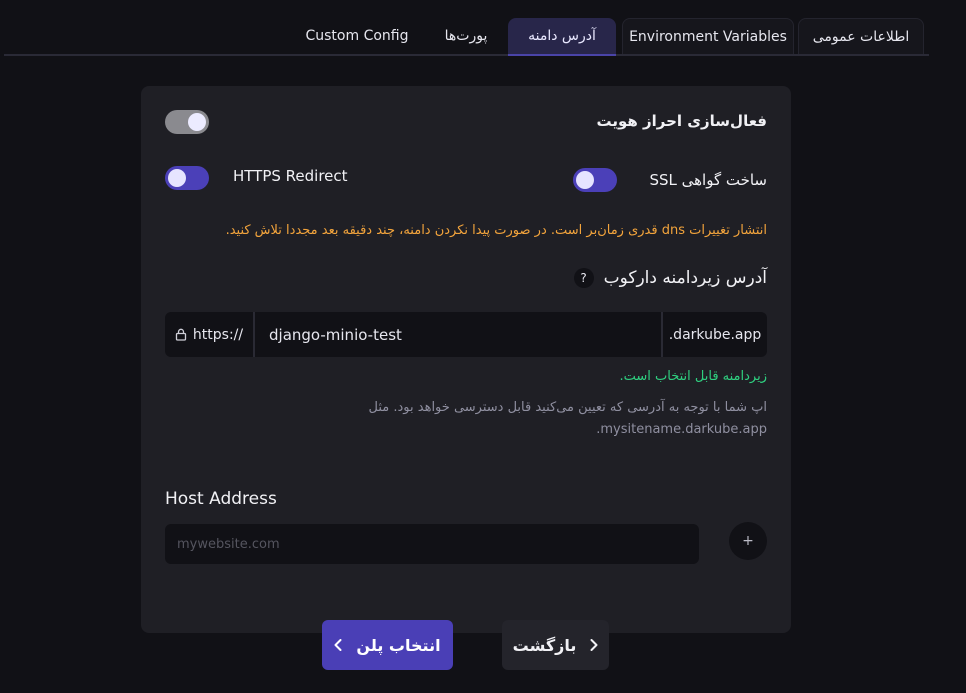 This screenshot has width=966, height=693. Describe the element at coordinates (357, 36) in the screenshot. I see `tab-custom-config: Custom Config` at that location.